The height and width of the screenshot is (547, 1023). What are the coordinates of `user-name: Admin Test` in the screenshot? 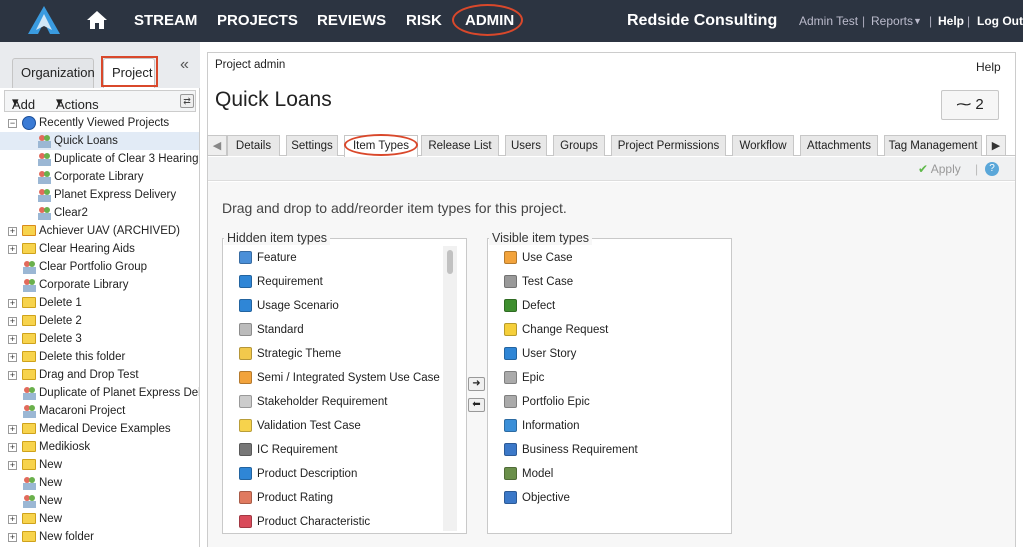 It's located at (828, 21).